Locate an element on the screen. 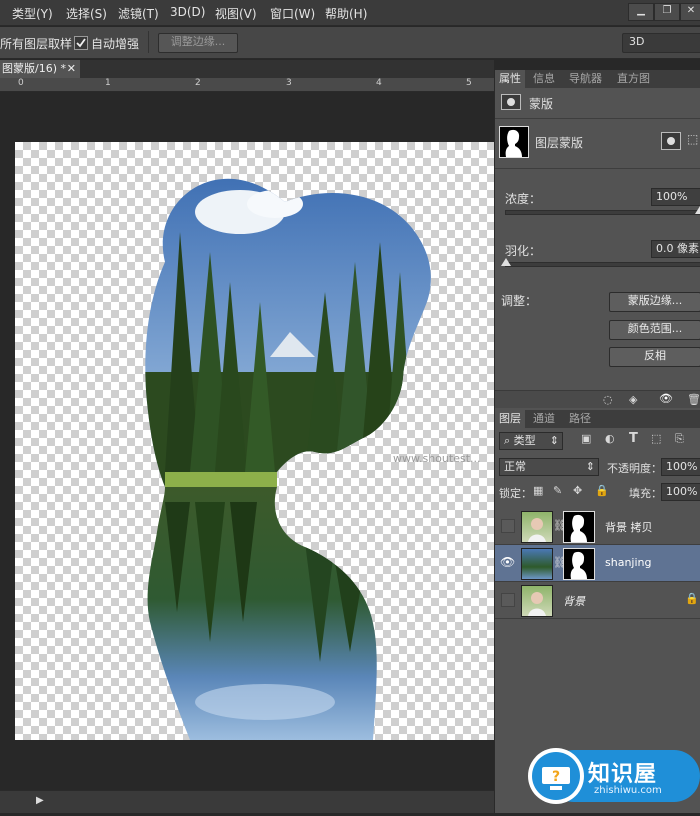 This screenshot has width=700, height=816. filter-type-icon: T is located at coordinates (633, 438).